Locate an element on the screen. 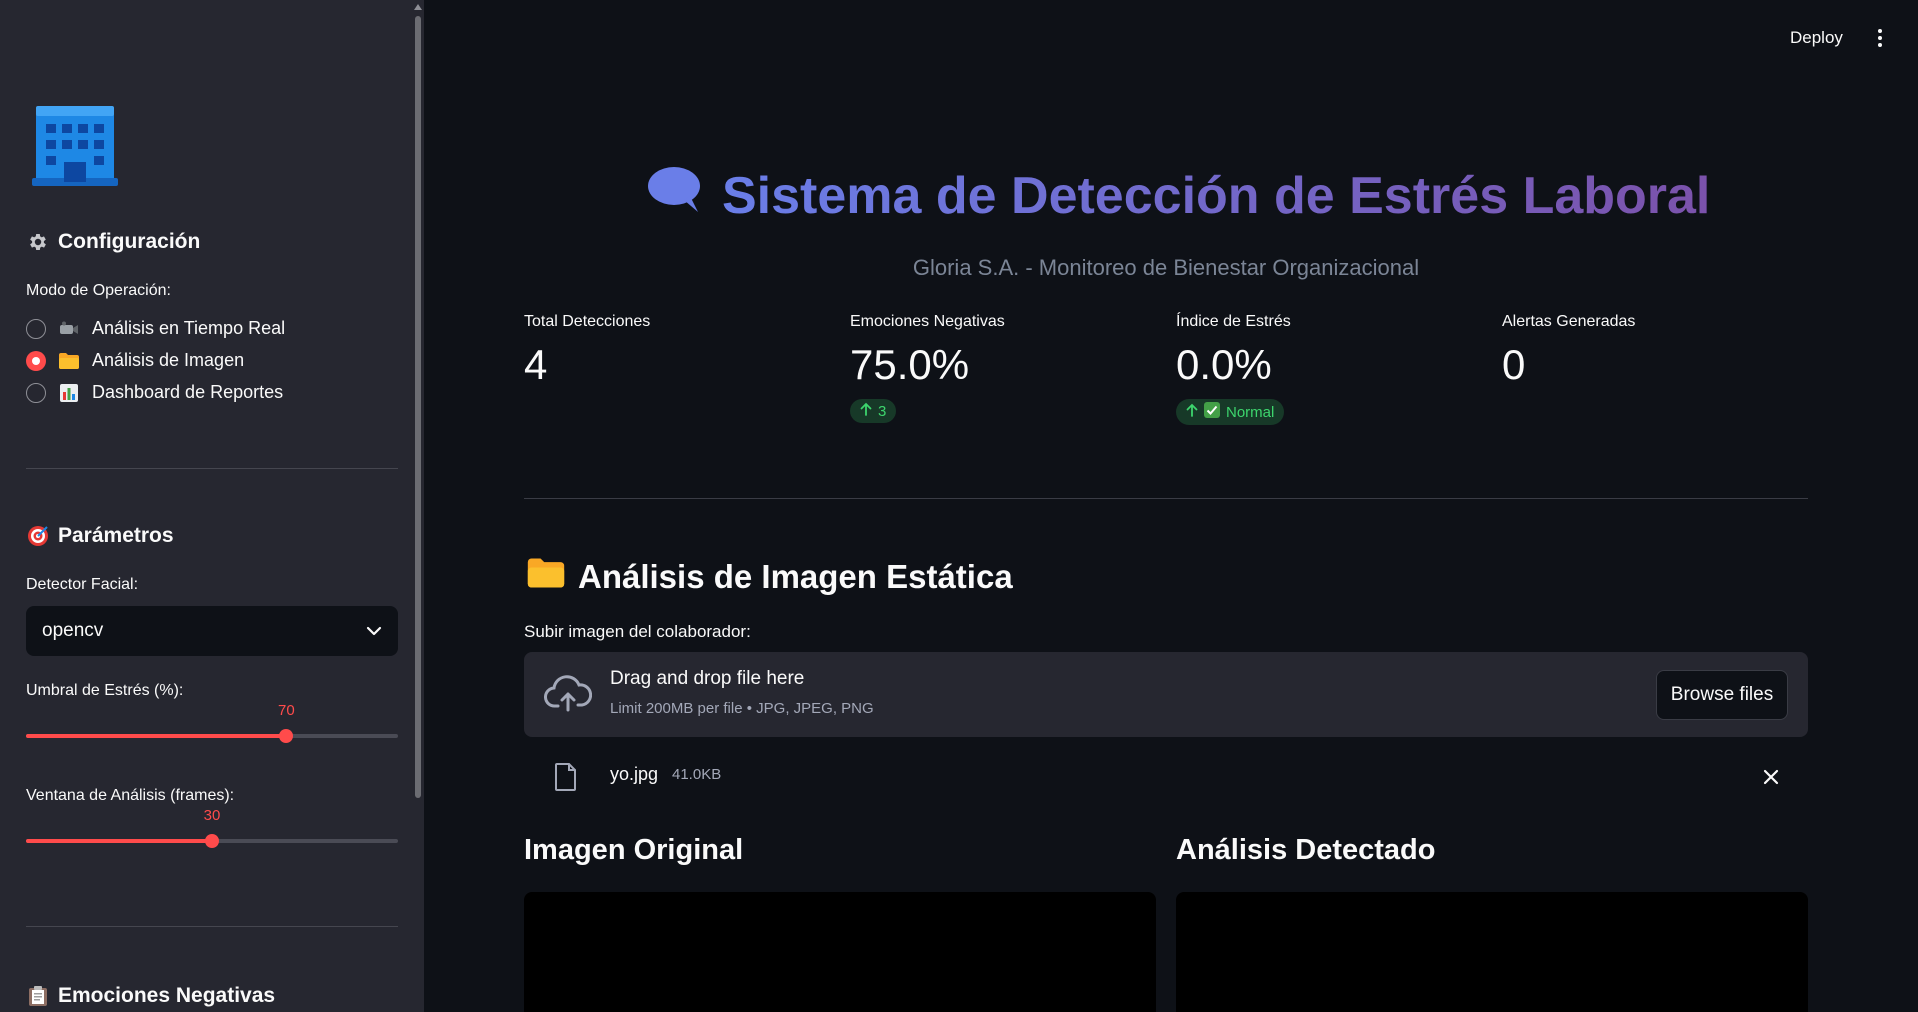 Image resolution: width=1918 pixels, height=1012 pixels. video-camera-icon is located at coordinates (69, 329).